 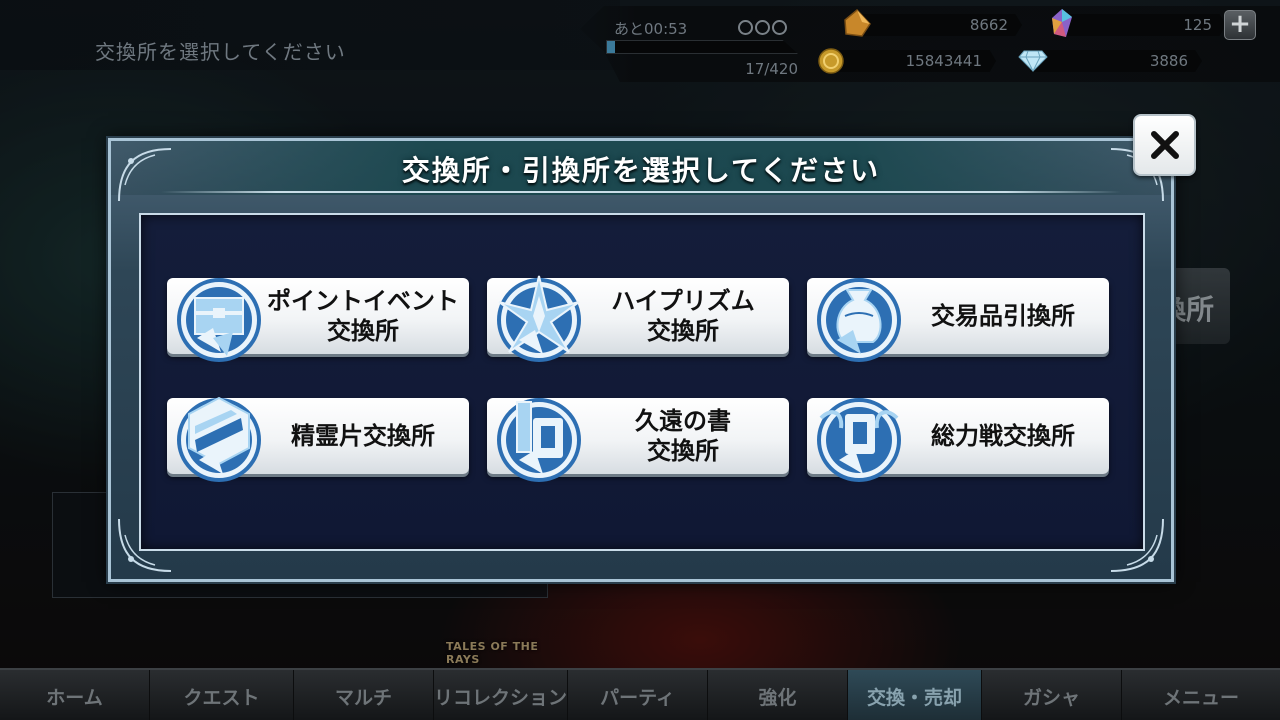 I want to click on spirit-shard-exchange-button: 精霊片交換所, so click(x=318, y=439).